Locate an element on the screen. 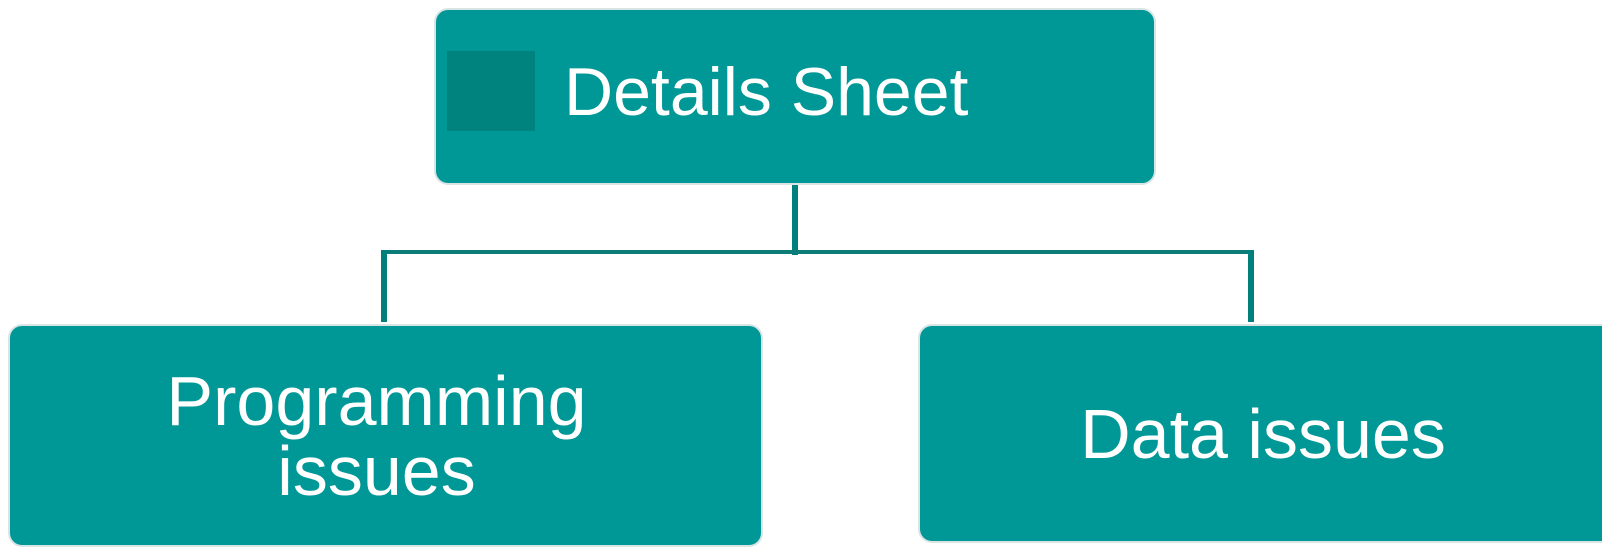 This screenshot has height=555, width=1602. right-child-connector is located at coordinates (1251, 286).